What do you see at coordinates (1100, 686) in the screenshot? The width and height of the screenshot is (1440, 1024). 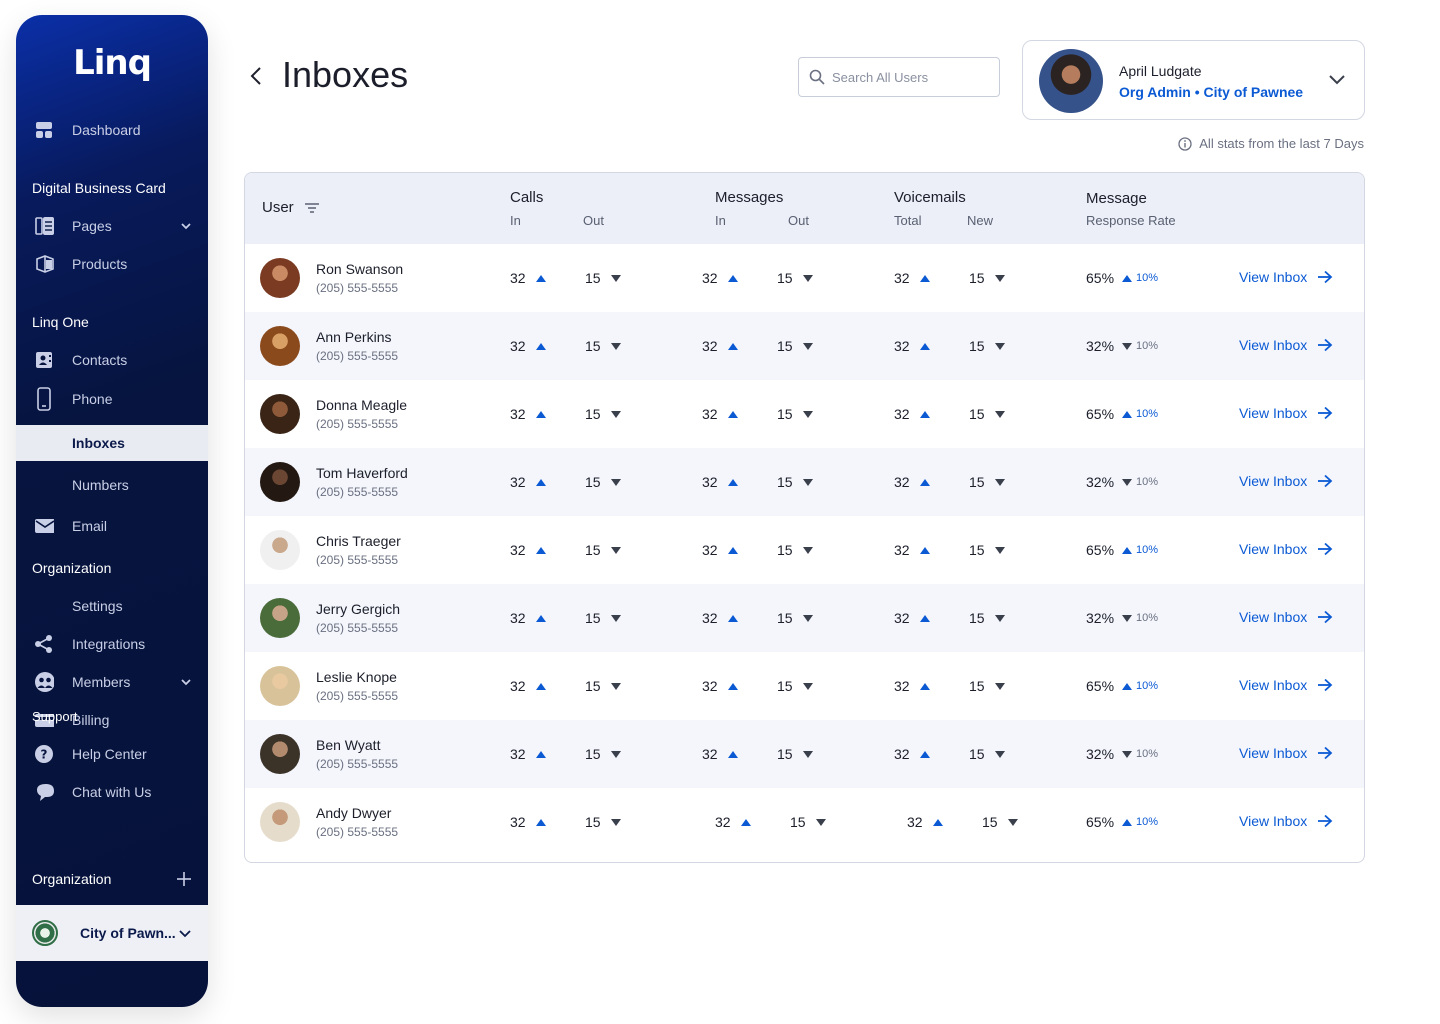 I see `response-rate-value: 65%` at bounding box center [1100, 686].